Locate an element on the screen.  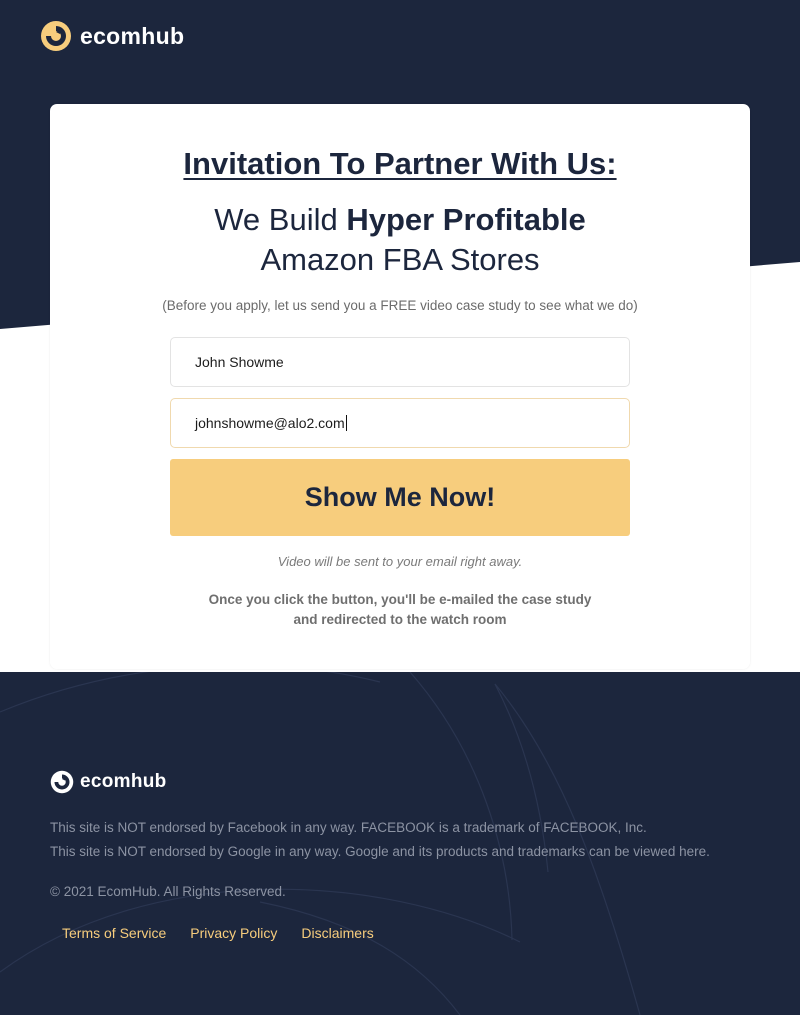
name-field-value: John Showme is located at coordinates (239, 362).